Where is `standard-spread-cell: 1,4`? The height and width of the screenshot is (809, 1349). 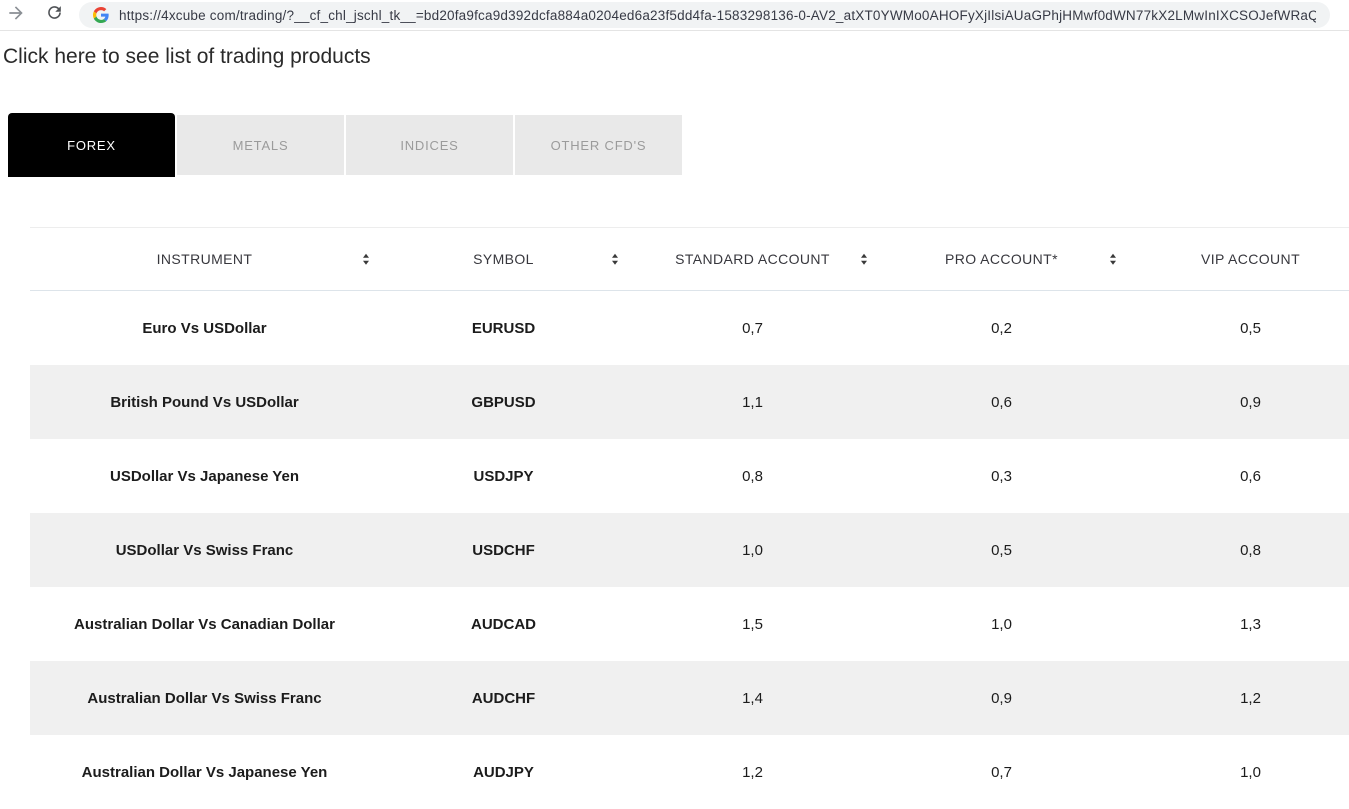 standard-spread-cell: 1,4 is located at coordinates (752, 698).